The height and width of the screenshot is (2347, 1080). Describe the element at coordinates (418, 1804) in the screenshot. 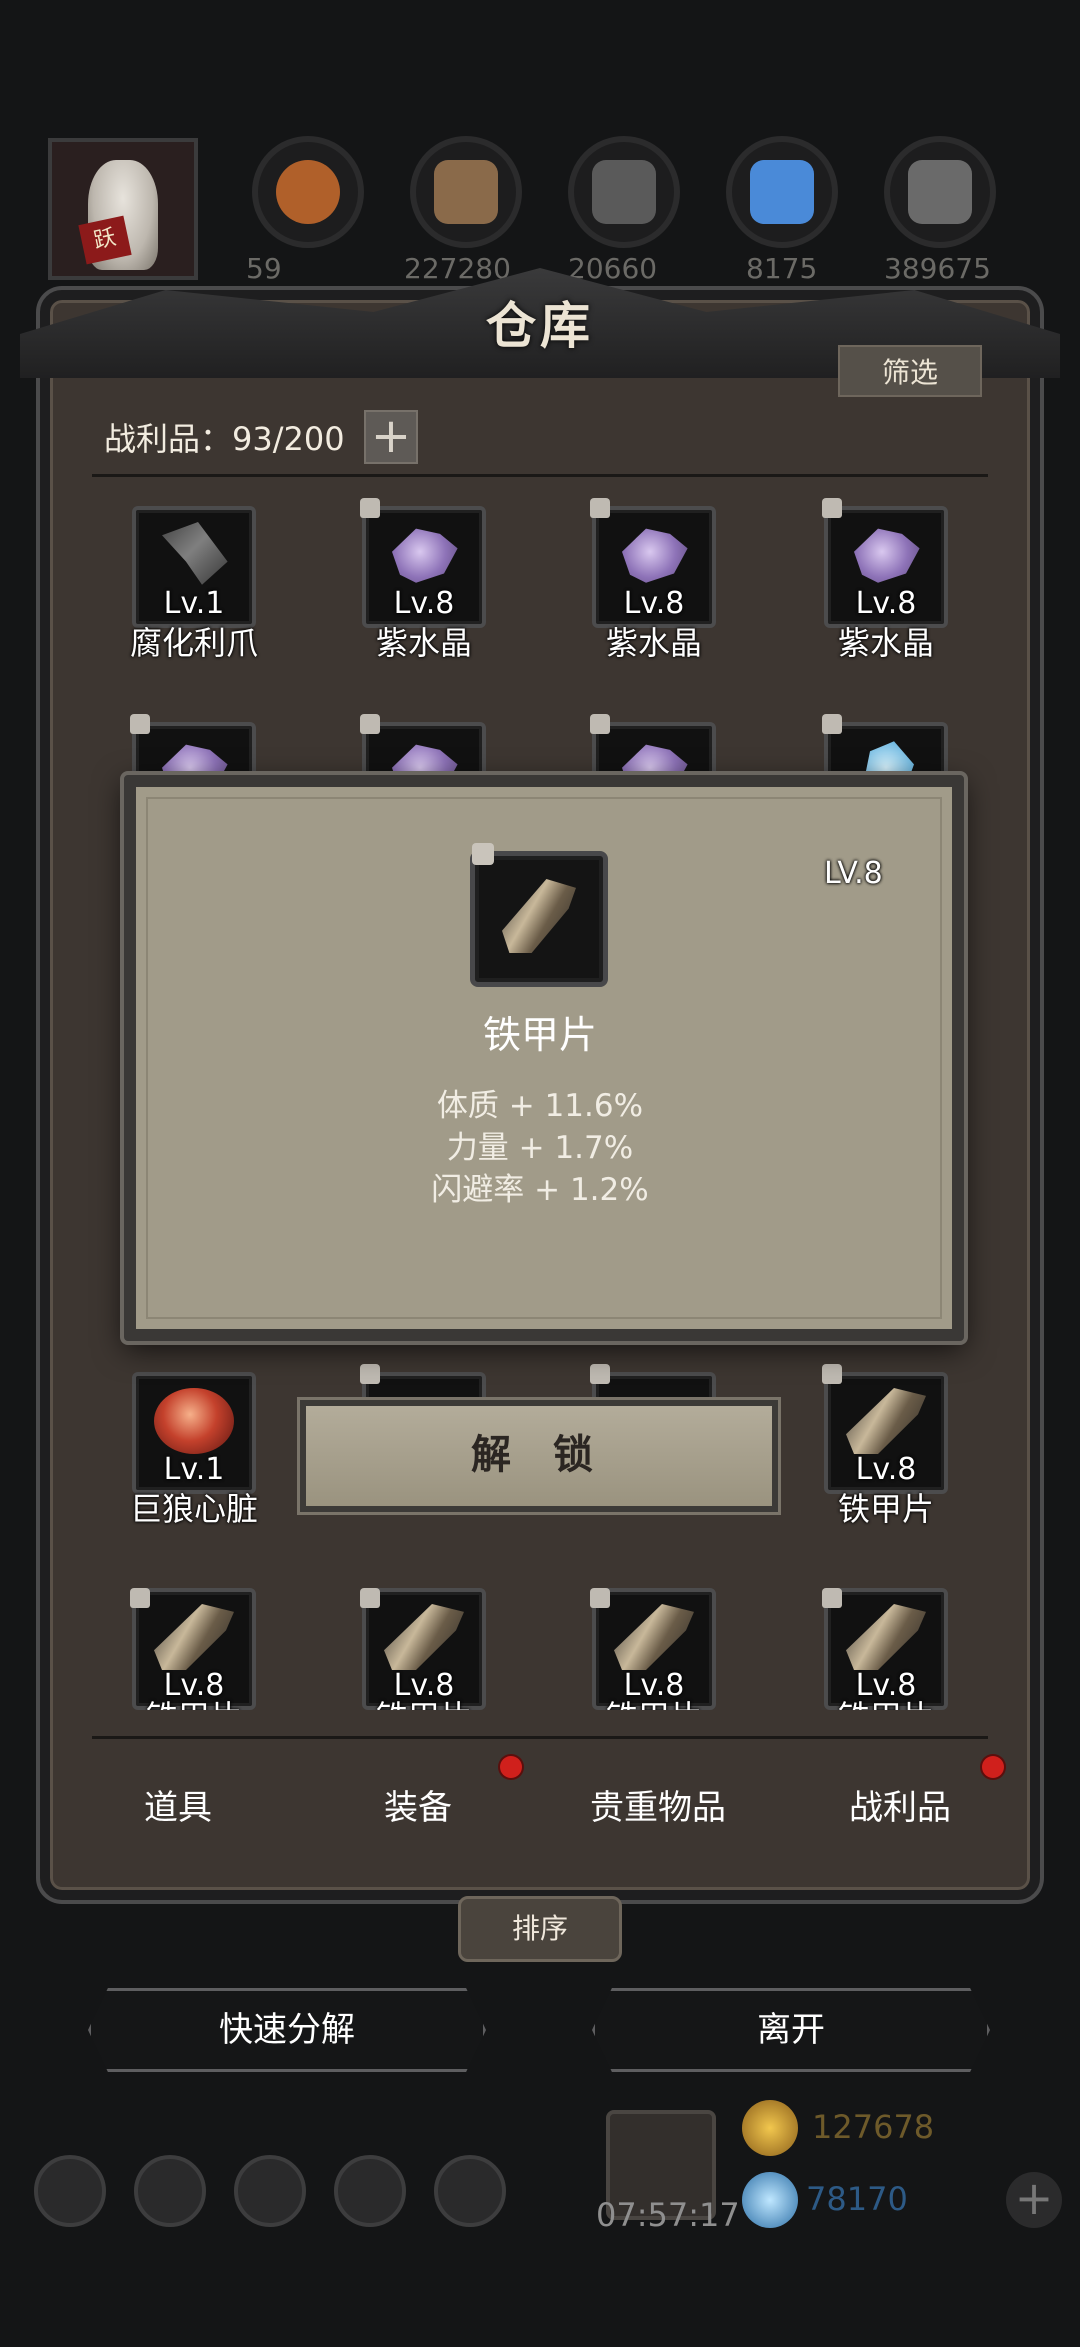

I see `tab-equipment: 装备` at that location.